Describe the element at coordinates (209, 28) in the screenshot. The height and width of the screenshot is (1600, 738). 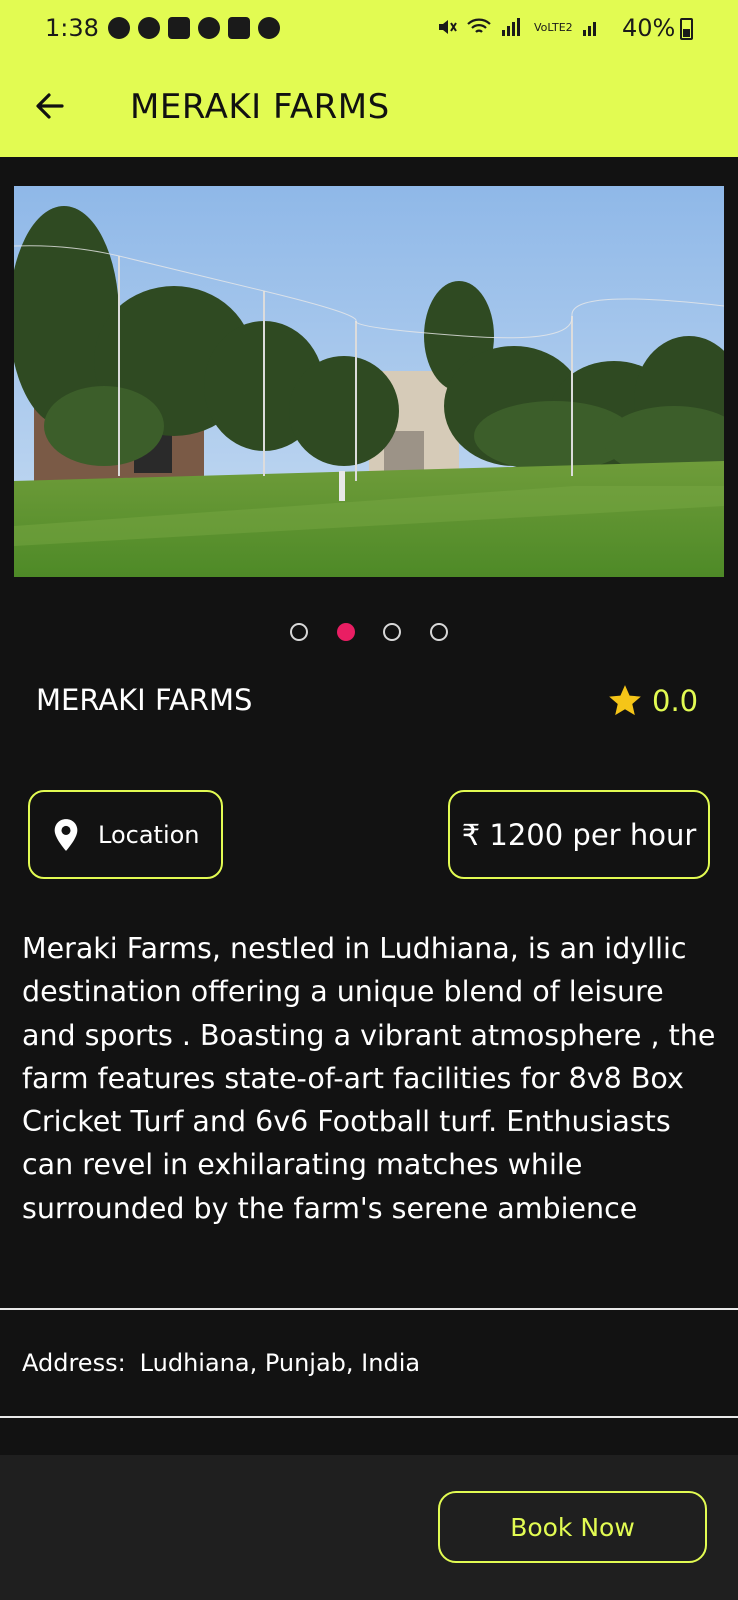
I see `whatsapp-icon` at that location.